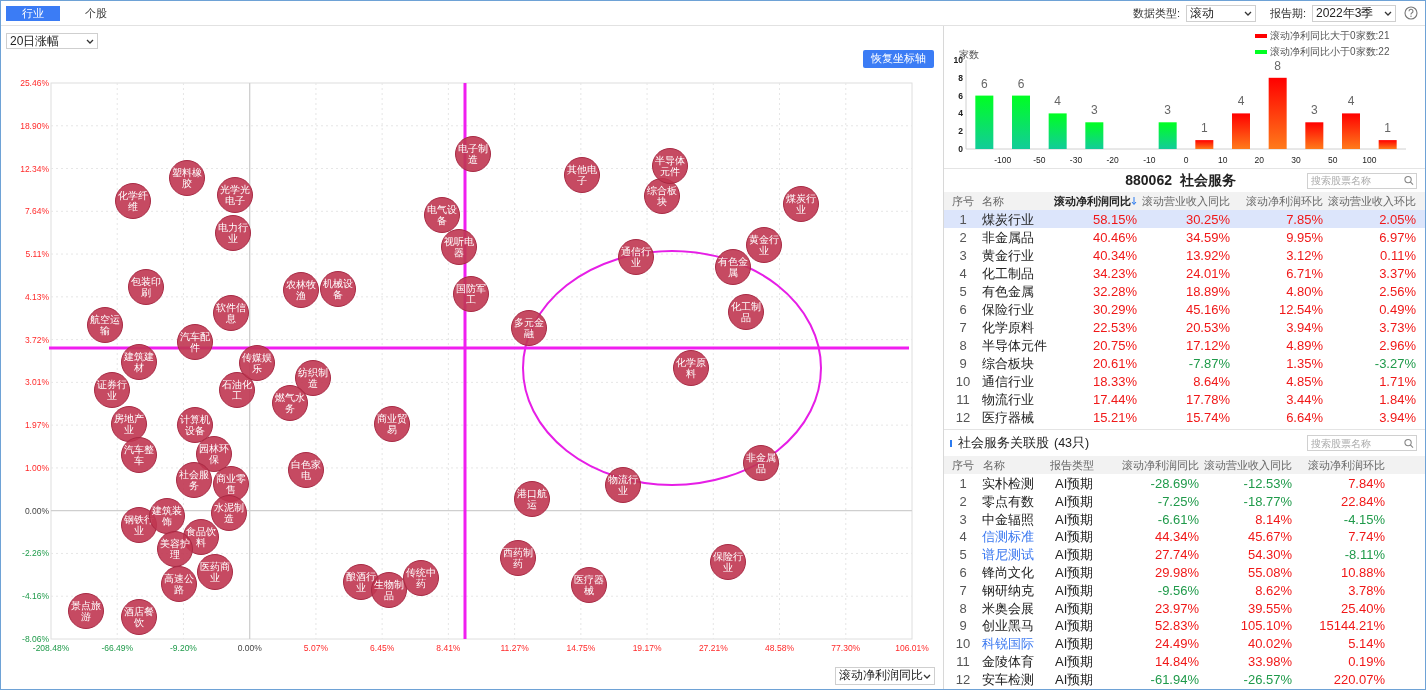 This screenshot has height=690, width=1426. I want to click on table-cell-text: 34.59%, so click(1207, 238).